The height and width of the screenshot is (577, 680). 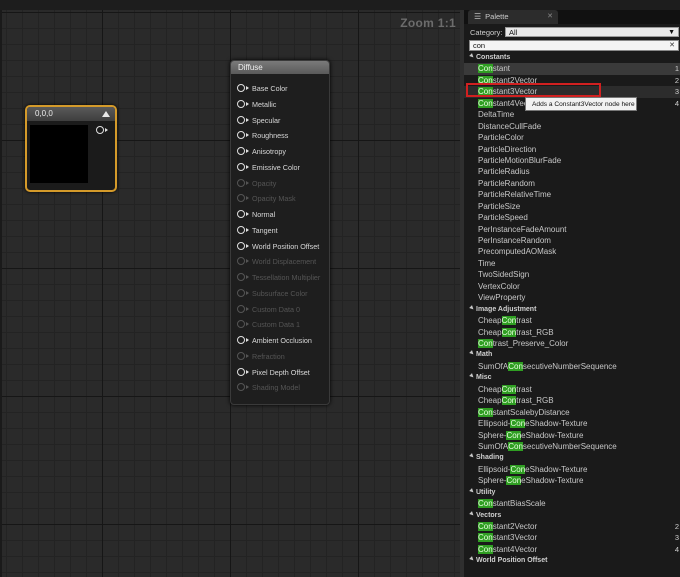 What do you see at coordinates (572, 561) in the screenshot?
I see `palette-category: World Position Offset` at bounding box center [572, 561].